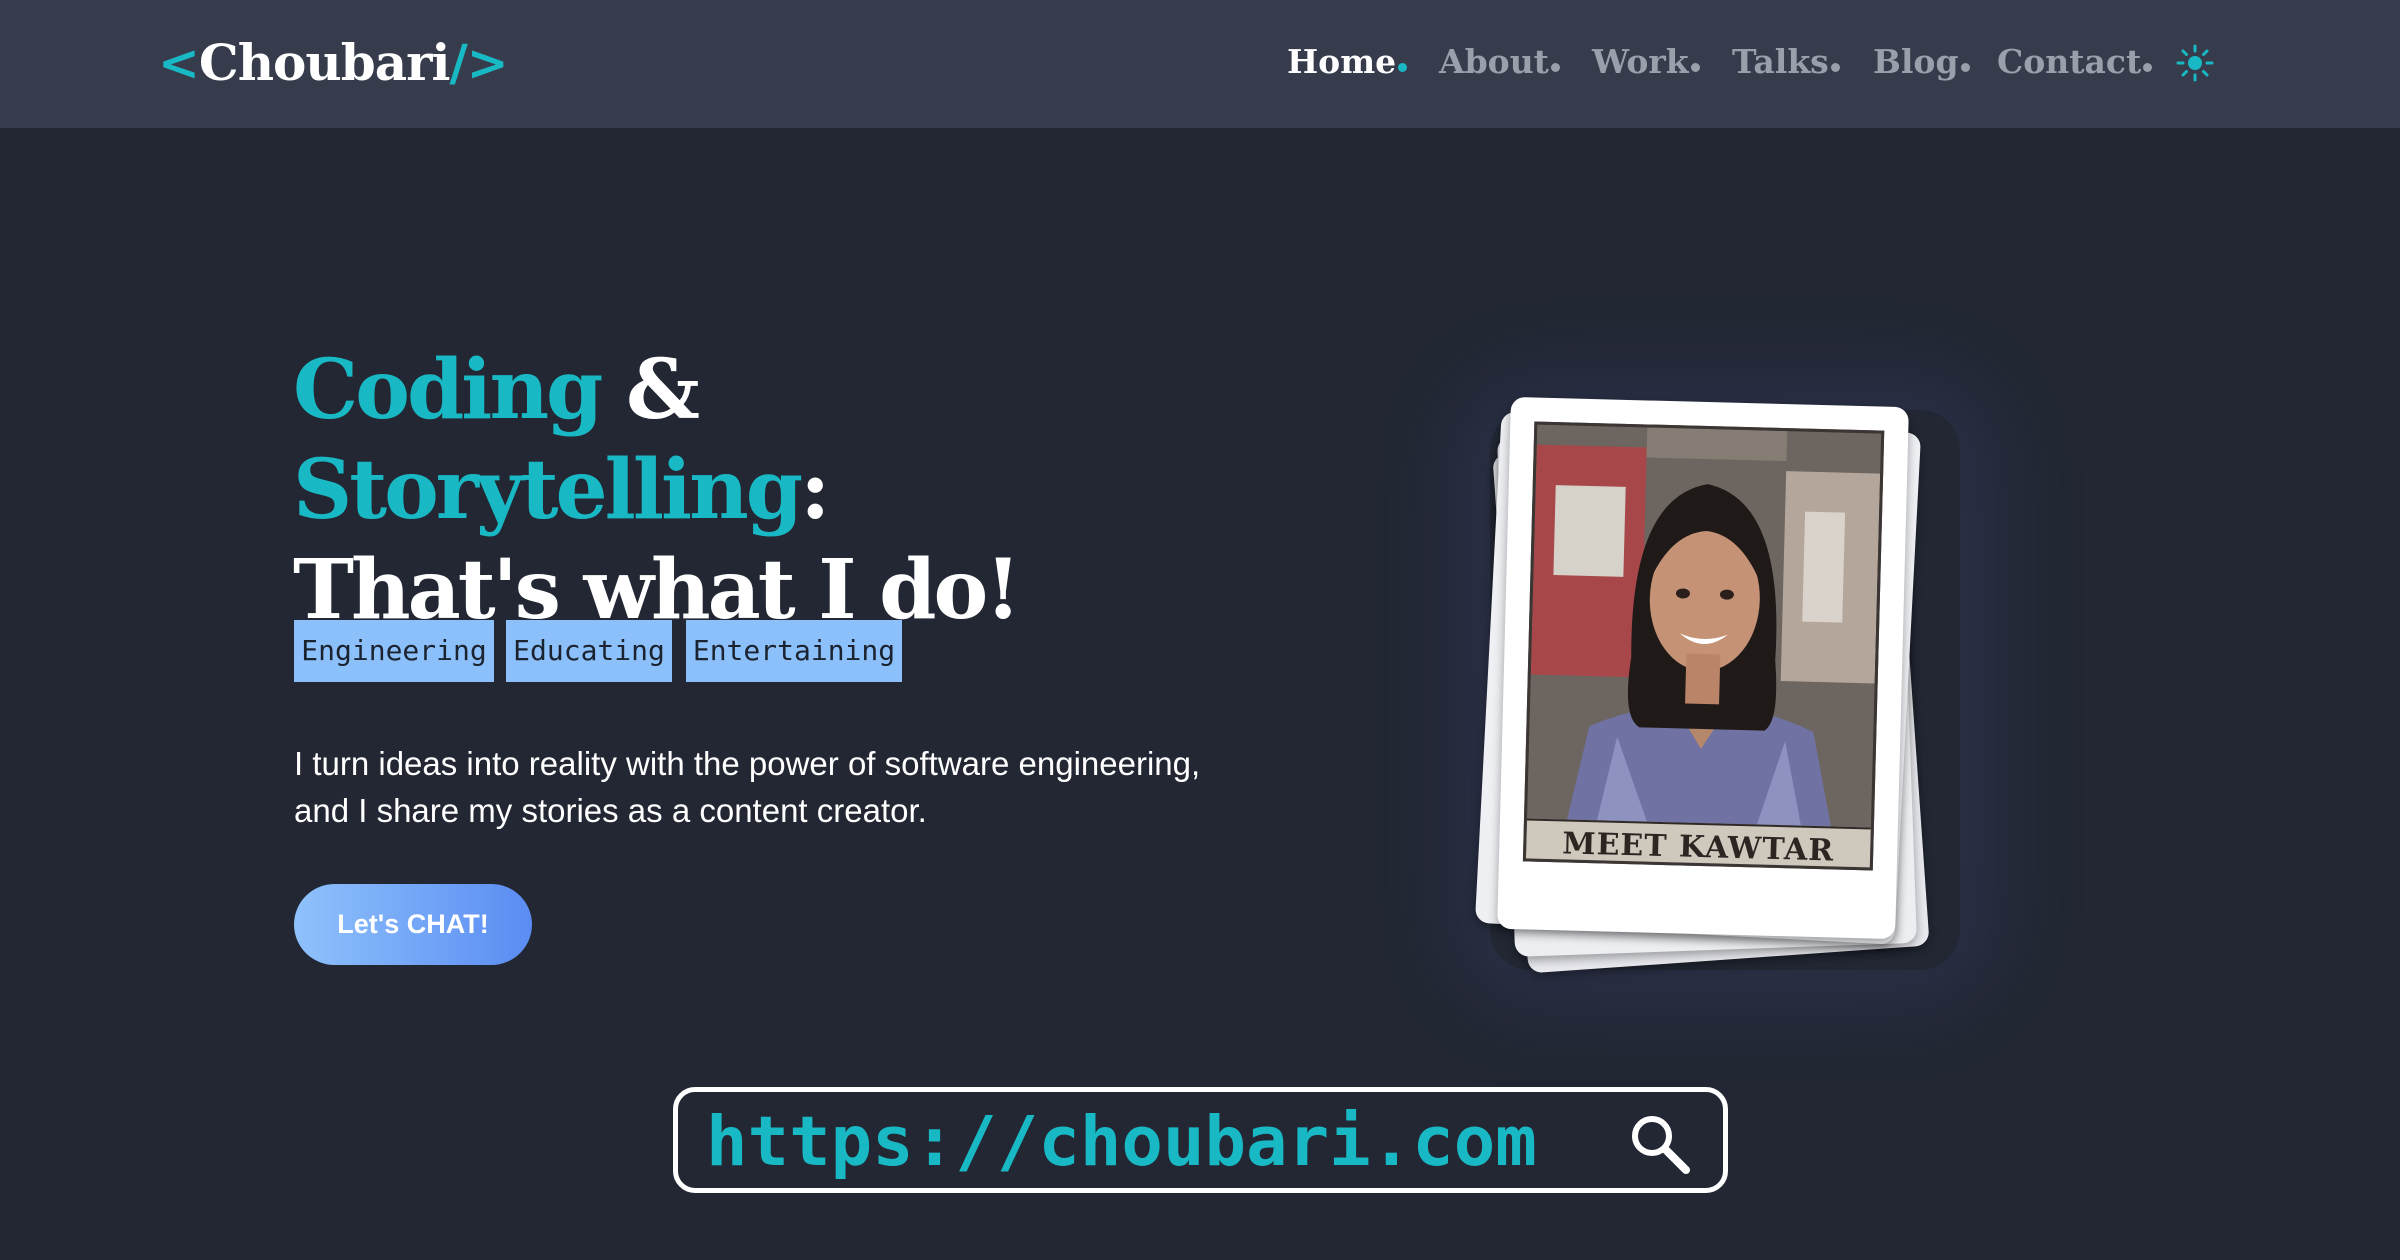  I want to click on theme-toggle-button, so click(2195, 63).